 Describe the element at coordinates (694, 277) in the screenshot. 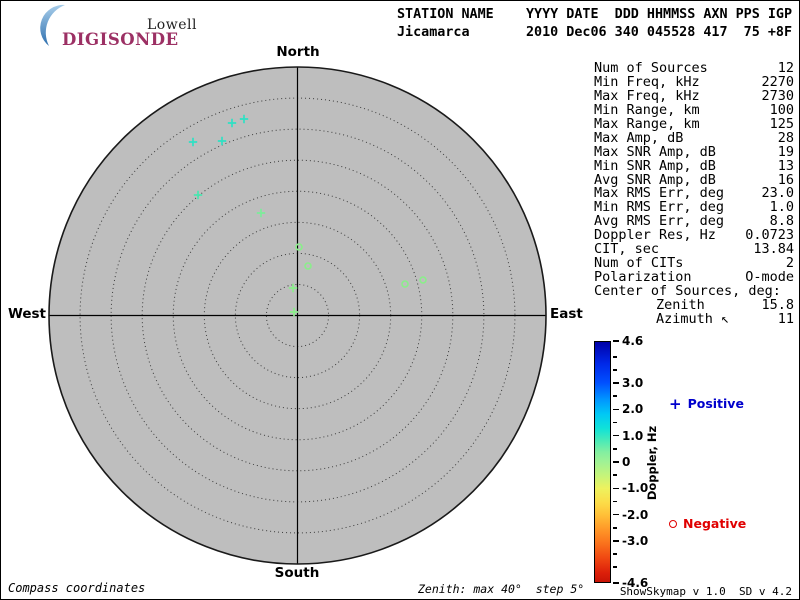

I see `stat-row: Polarization O-mode` at that location.